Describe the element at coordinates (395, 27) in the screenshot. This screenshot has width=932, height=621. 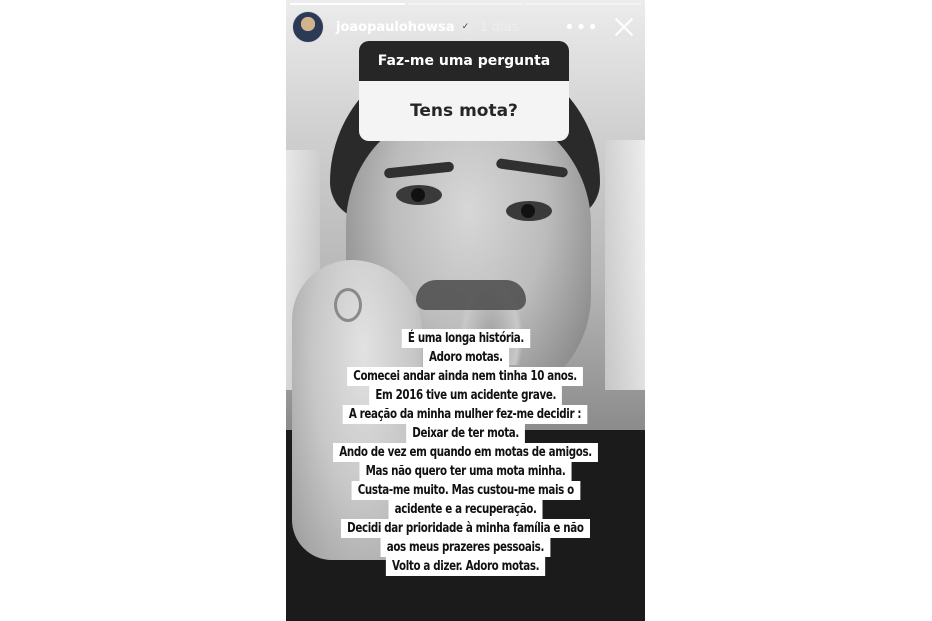
I see `username: joaopaulohowsa` at that location.